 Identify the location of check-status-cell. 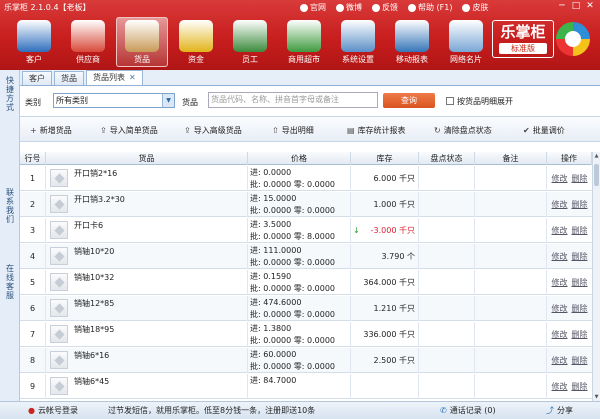
(447, 282).